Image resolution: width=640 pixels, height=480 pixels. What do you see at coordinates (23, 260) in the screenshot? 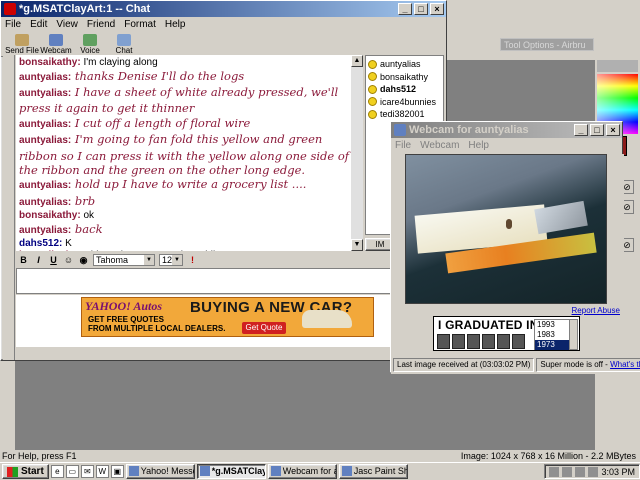
I see `bold-button: B` at bounding box center [23, 260].